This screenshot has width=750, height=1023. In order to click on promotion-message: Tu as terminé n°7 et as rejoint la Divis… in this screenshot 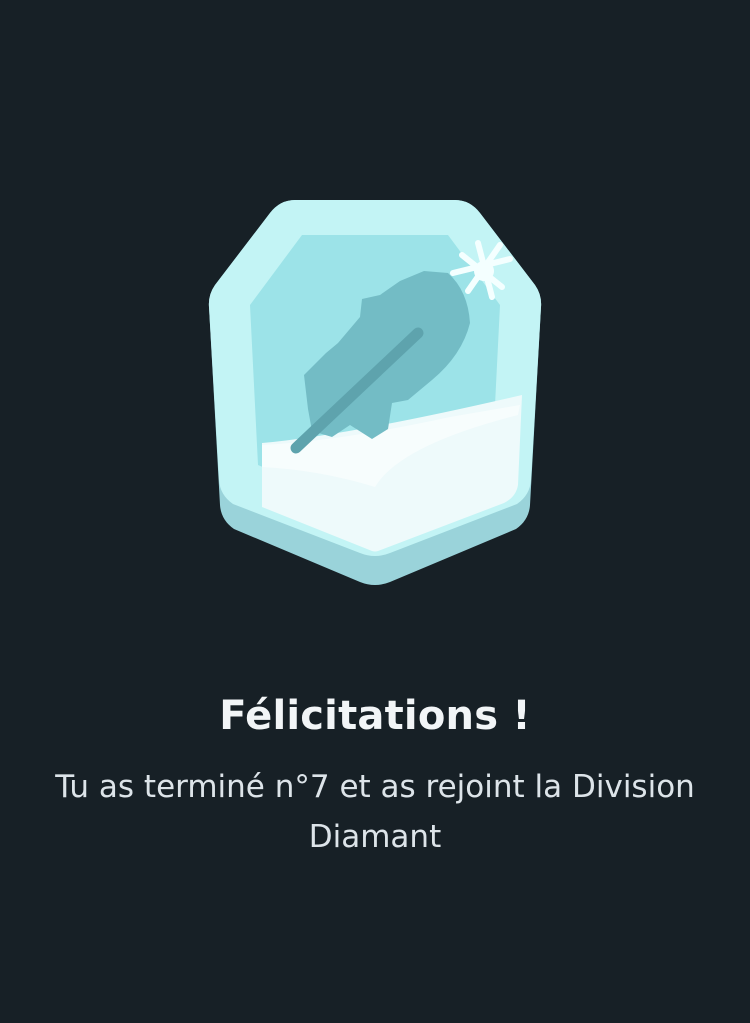, I will do `click(375, 812)`.